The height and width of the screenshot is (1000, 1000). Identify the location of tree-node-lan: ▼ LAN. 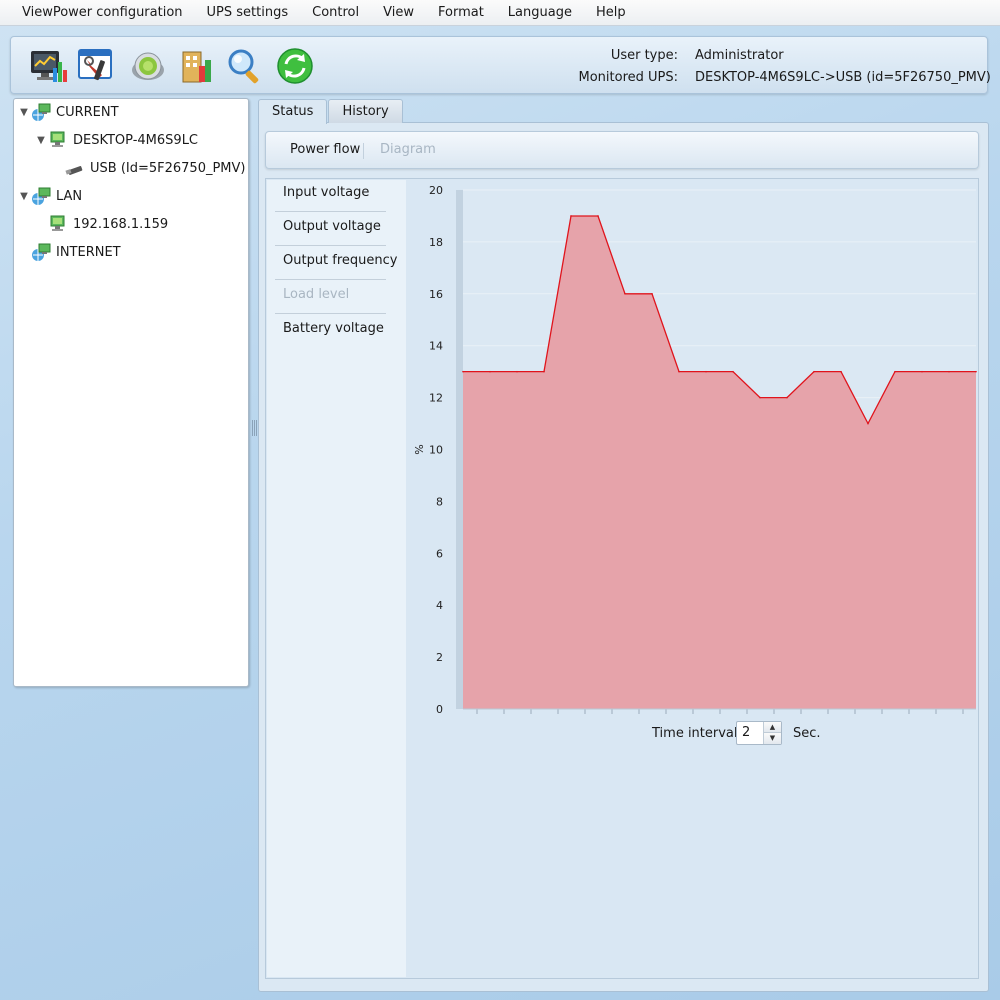
(50, 196).